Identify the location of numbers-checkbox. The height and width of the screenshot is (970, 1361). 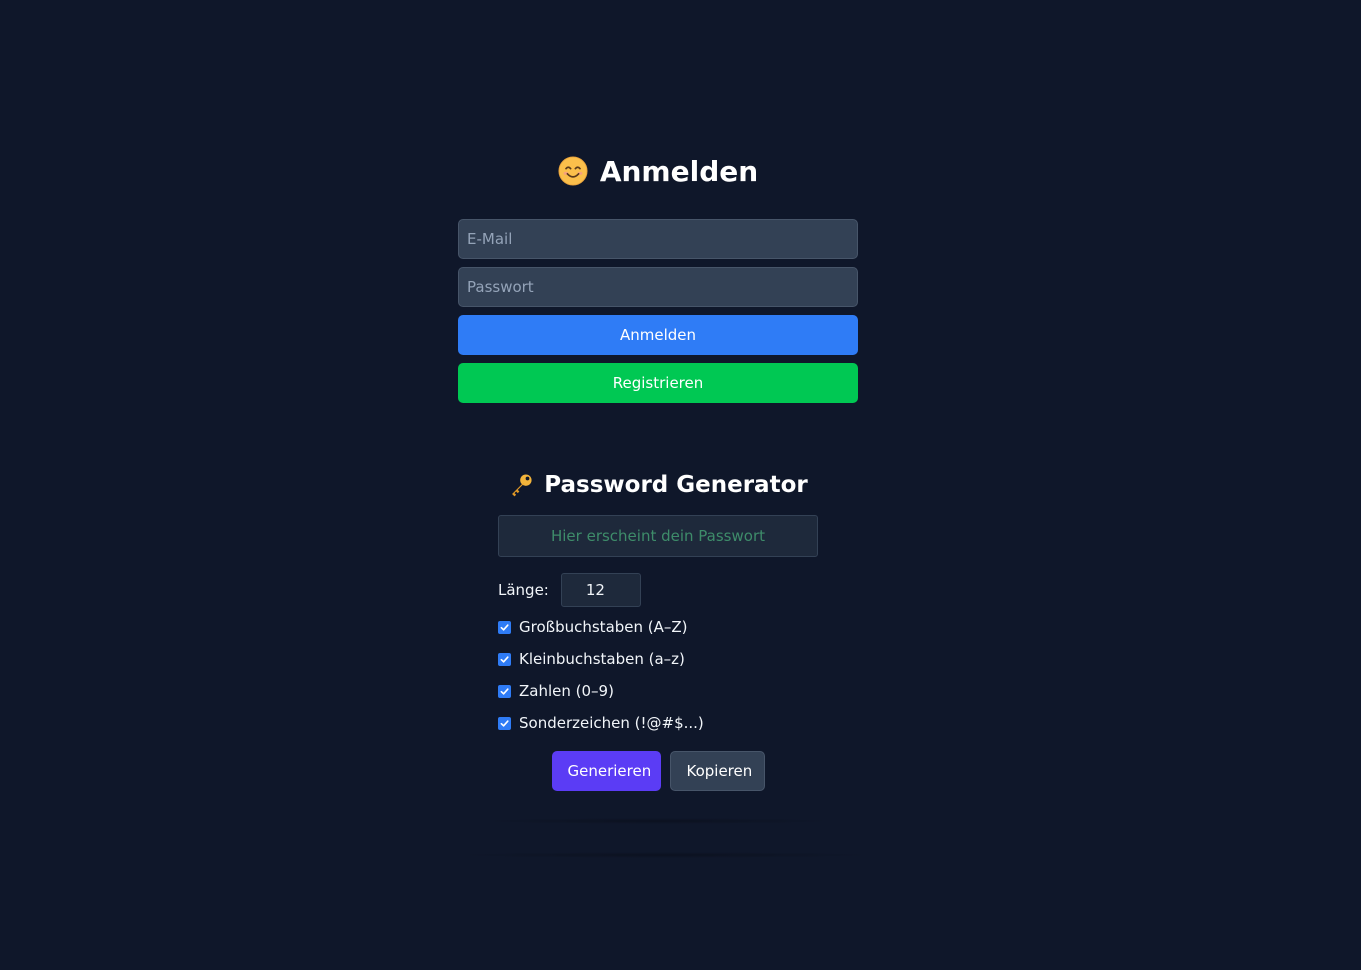
(504, 691).